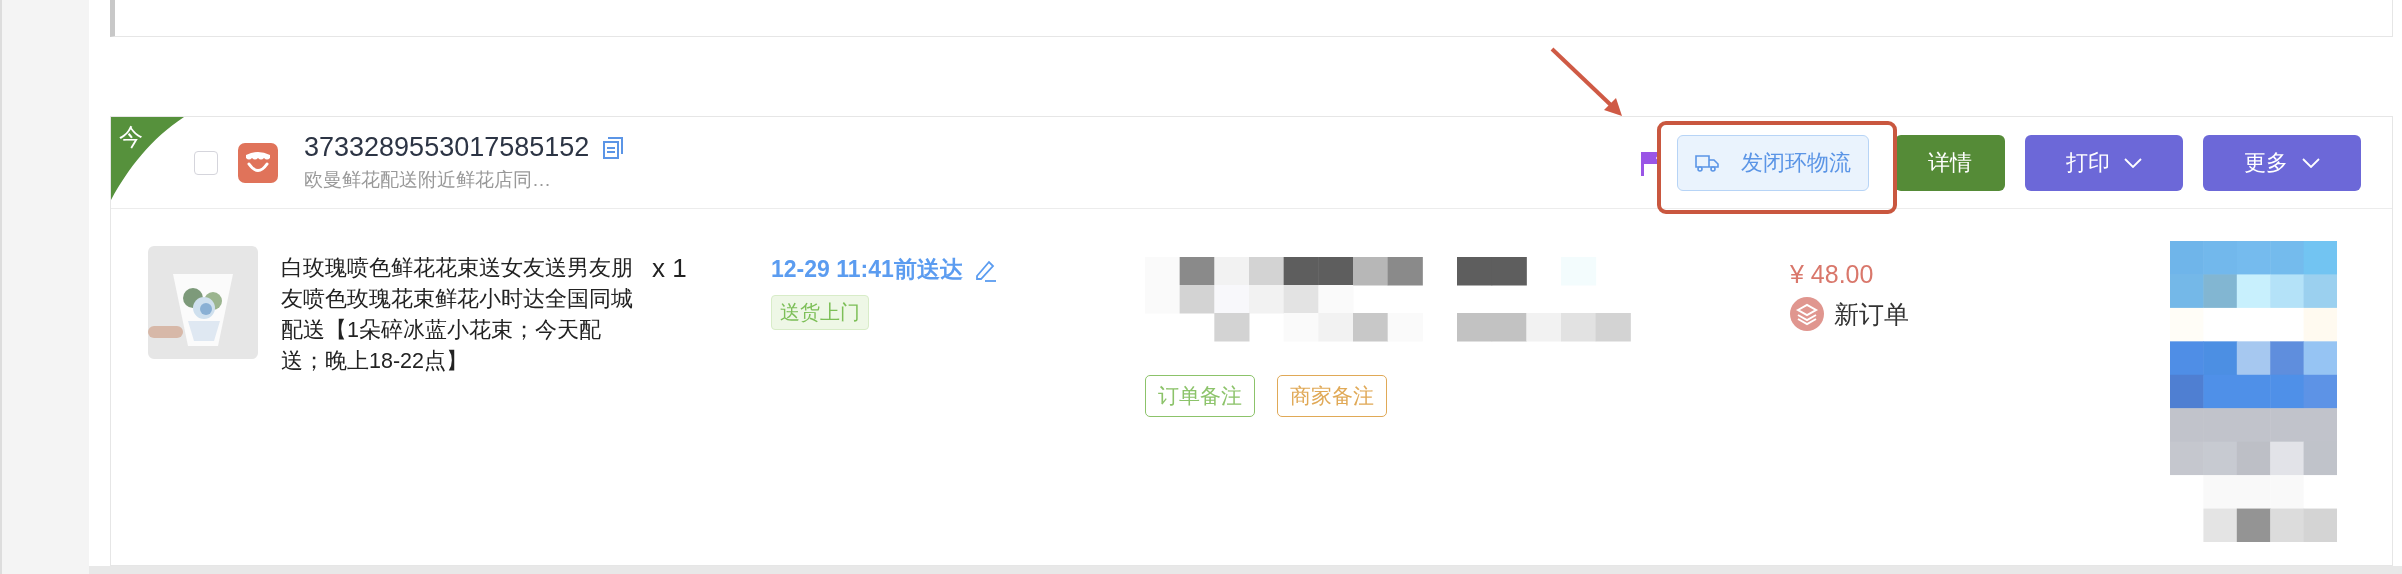 The height and width of the screenshot is (574, 2402). Describe the element at coordinates (1200, 396) in the screenshot. I see `note-tag: 订单备注` at that location.